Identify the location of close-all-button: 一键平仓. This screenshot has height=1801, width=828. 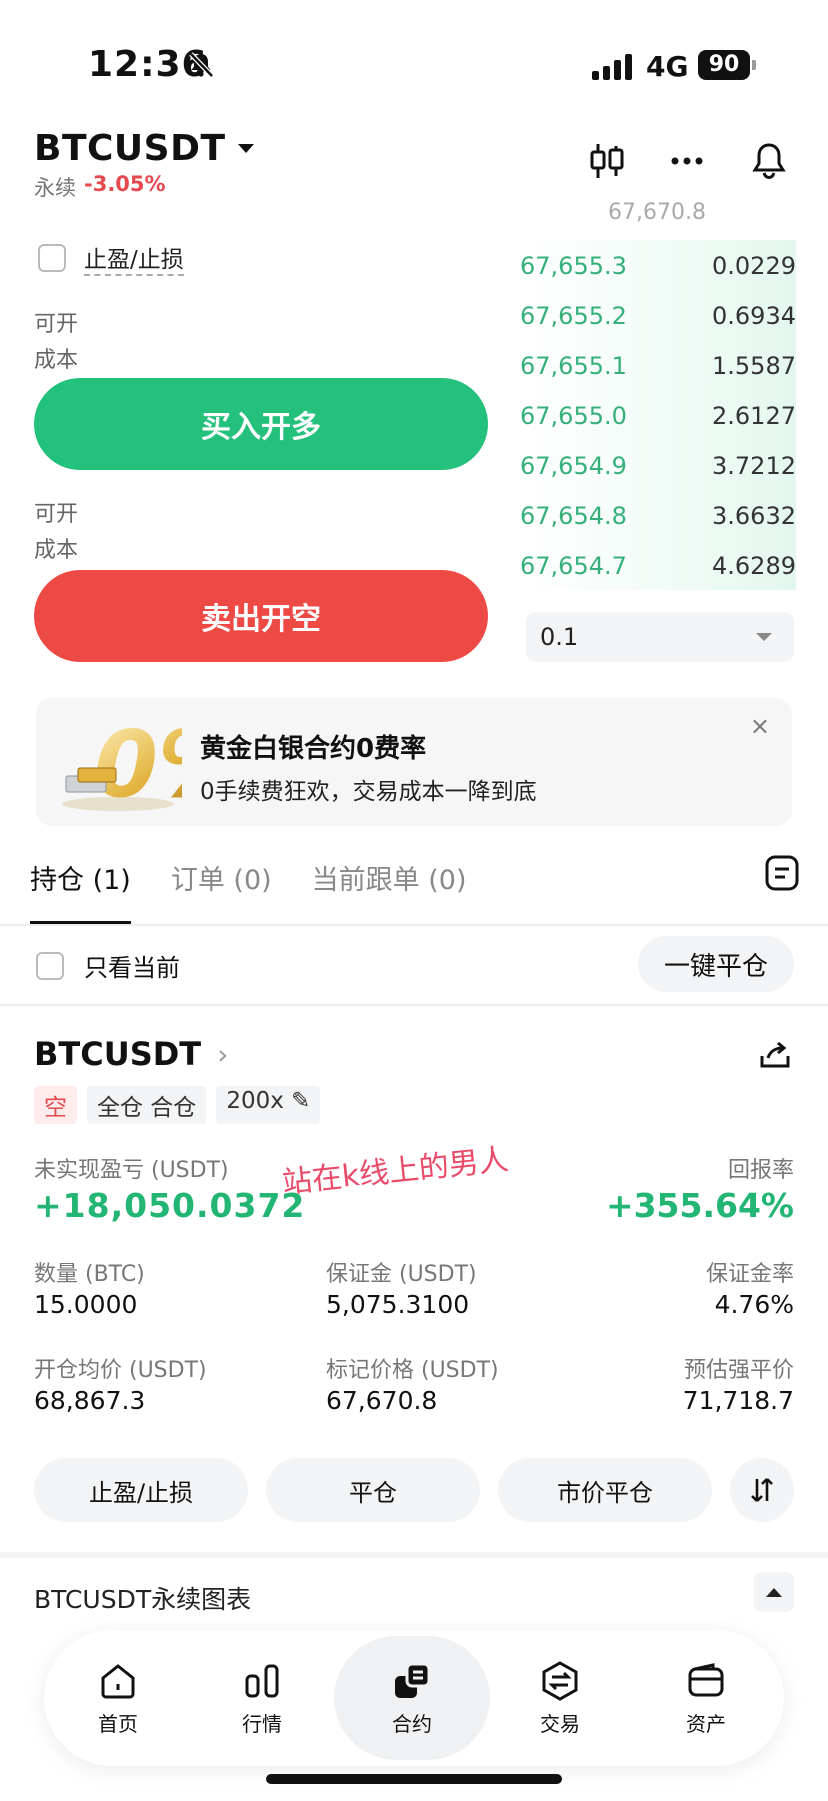
(716, 964).